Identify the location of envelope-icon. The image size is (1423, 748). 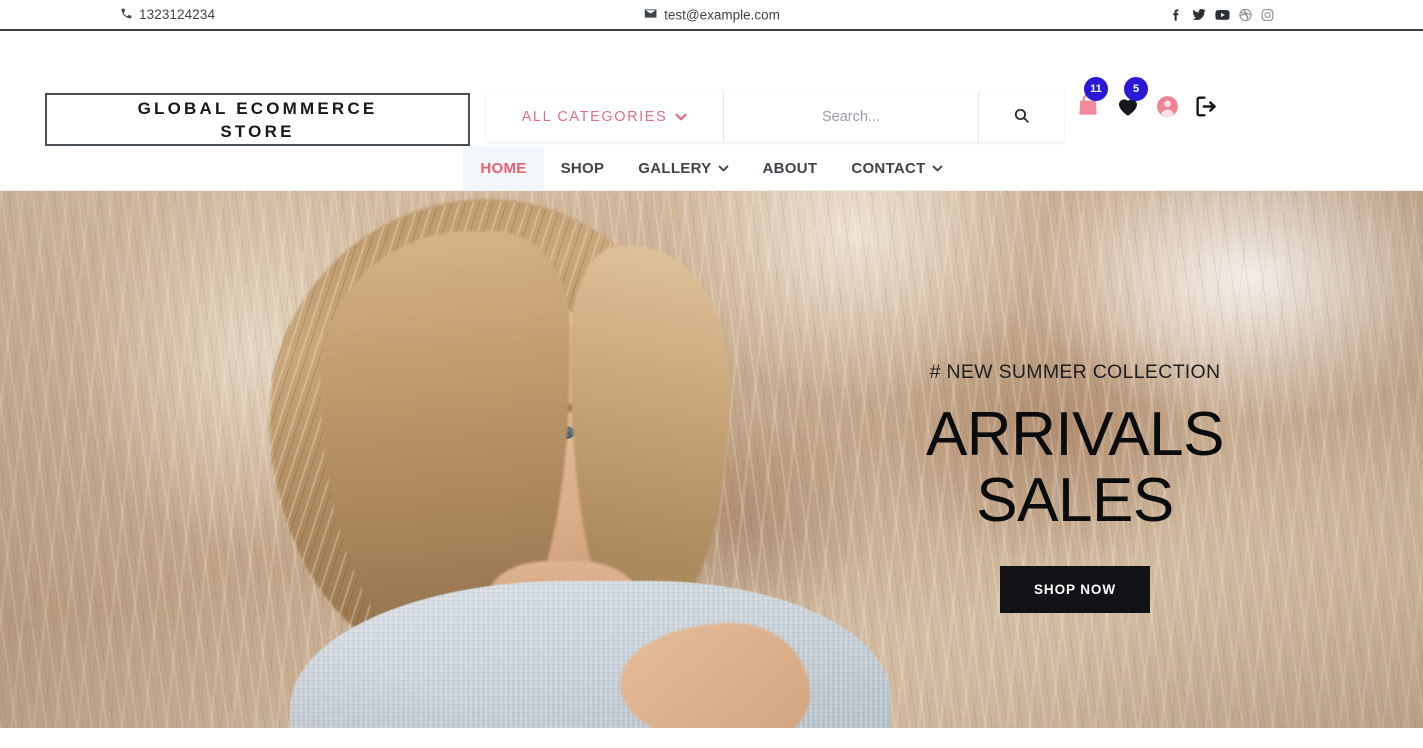
(650, 14).